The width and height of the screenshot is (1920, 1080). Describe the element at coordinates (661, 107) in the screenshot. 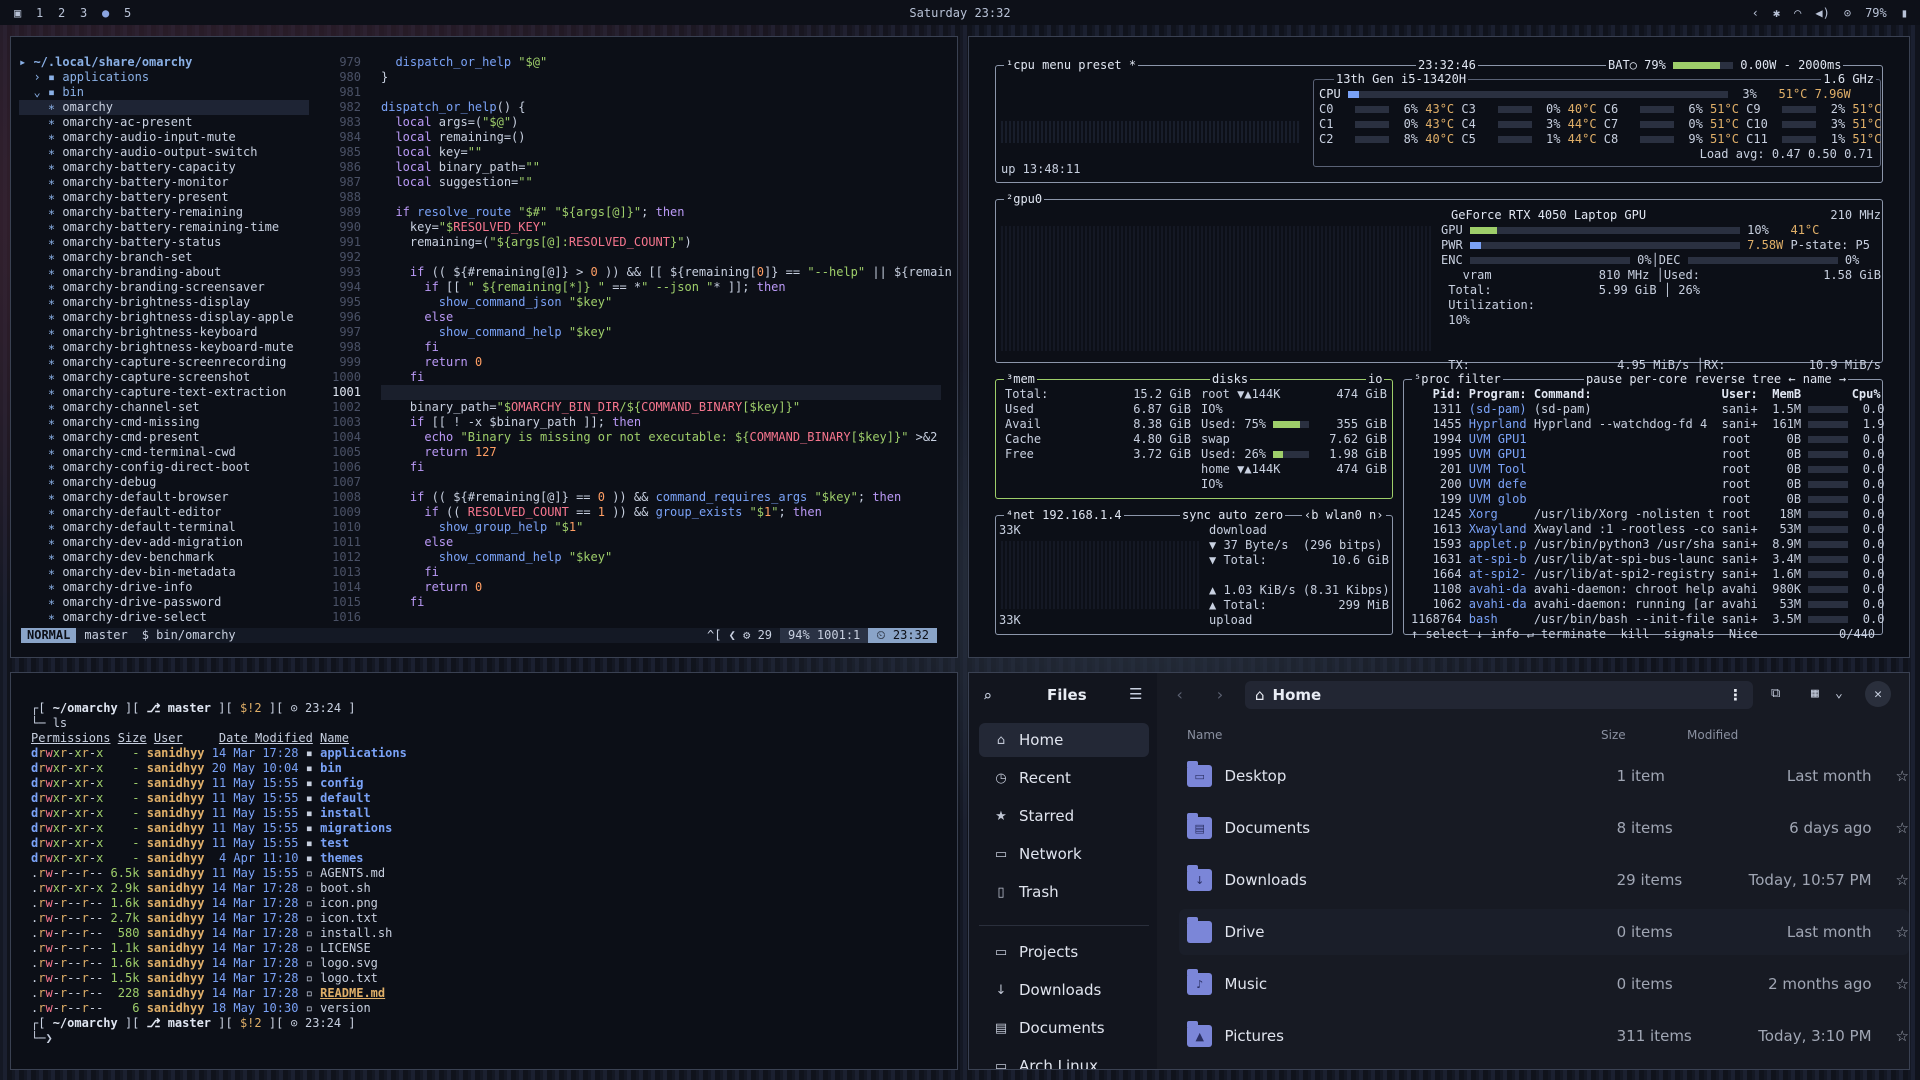

I see `code-line: dispatch_or_help() {` at that location.